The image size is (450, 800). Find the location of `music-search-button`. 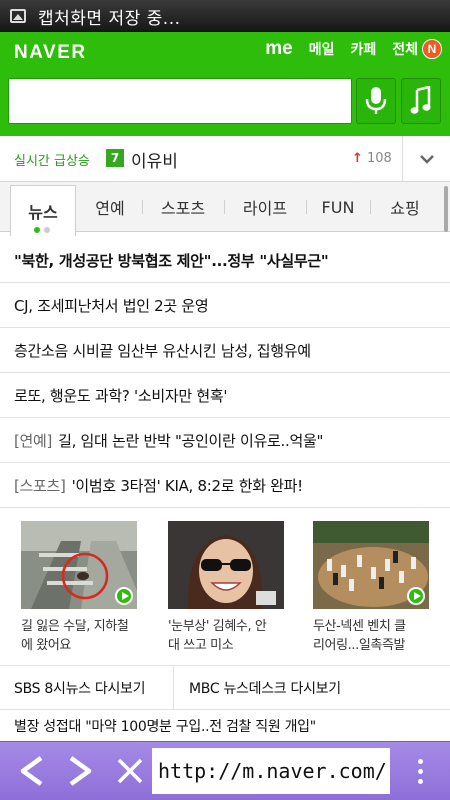

music-search-button is located at coordinates (421, 101).